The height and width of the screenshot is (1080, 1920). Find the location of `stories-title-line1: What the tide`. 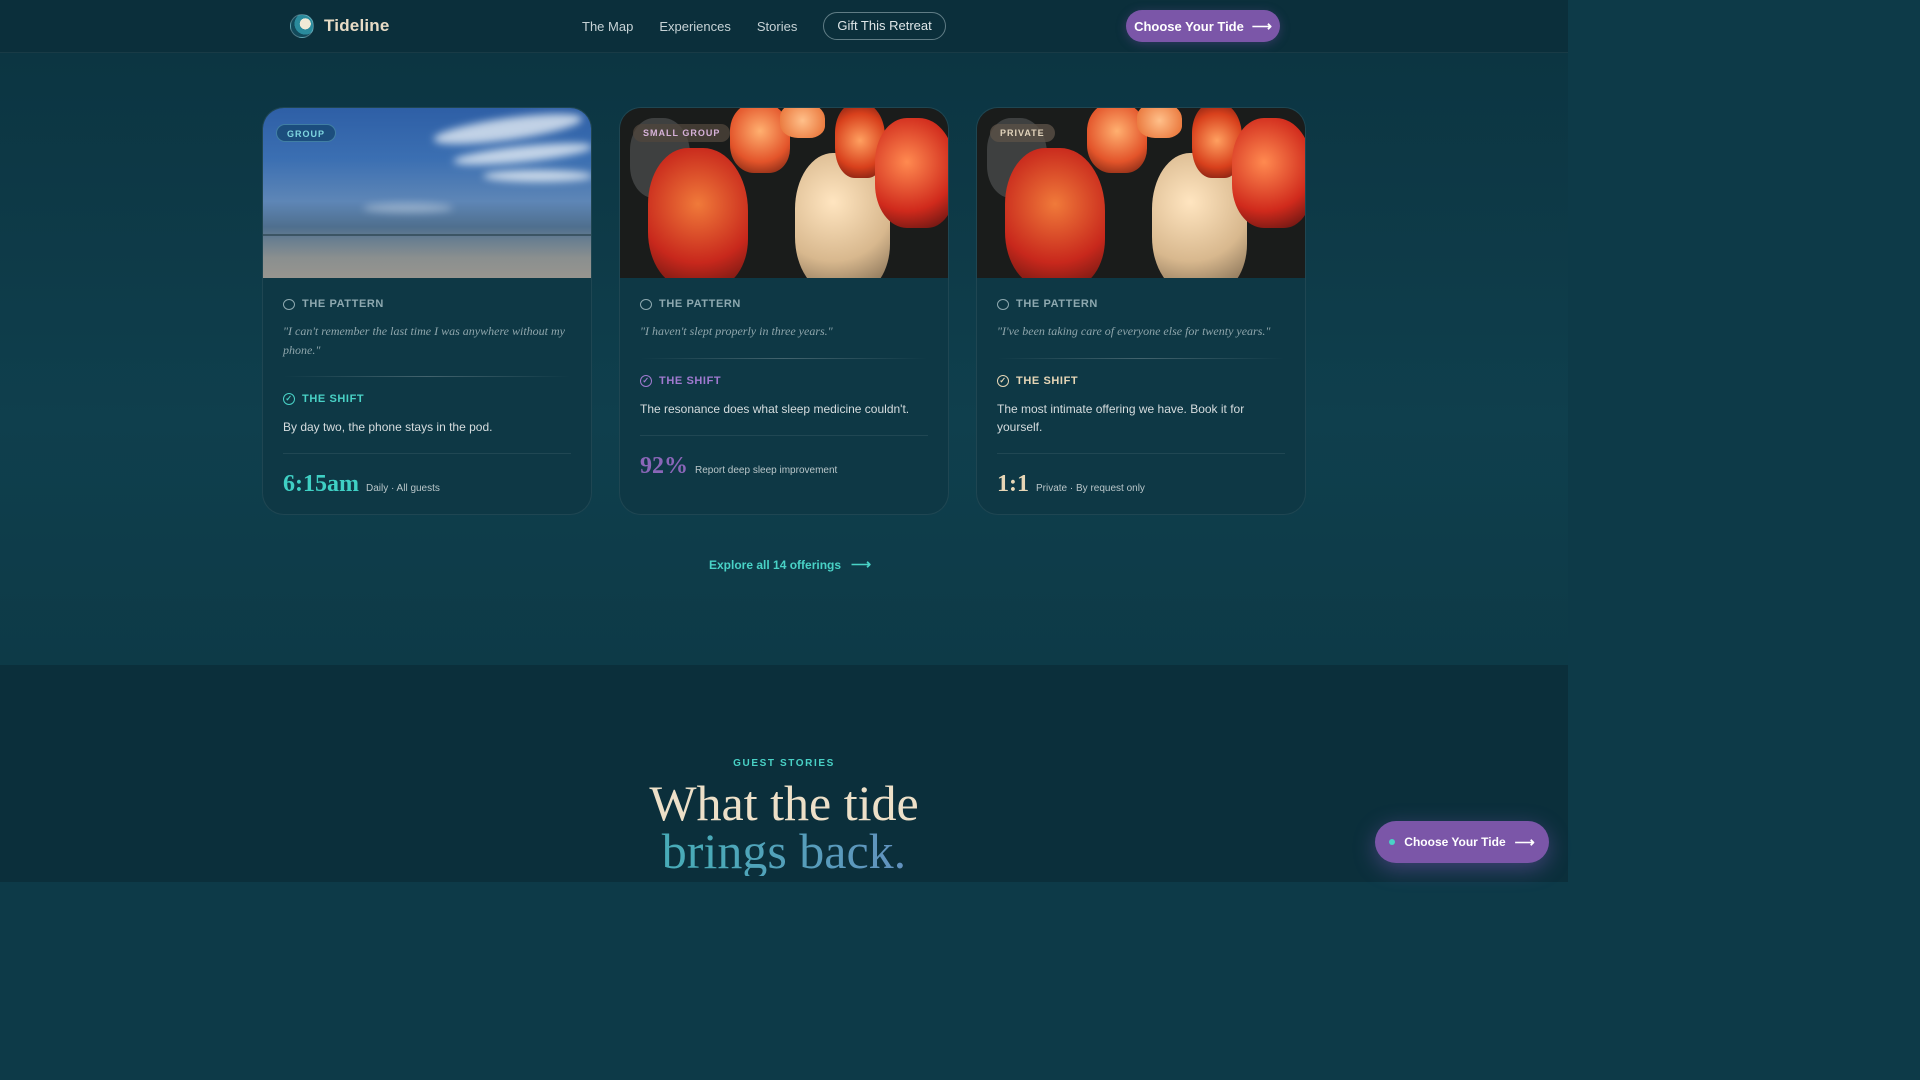

stories-title-line1: What the tide is located at coordinates (784, 803).